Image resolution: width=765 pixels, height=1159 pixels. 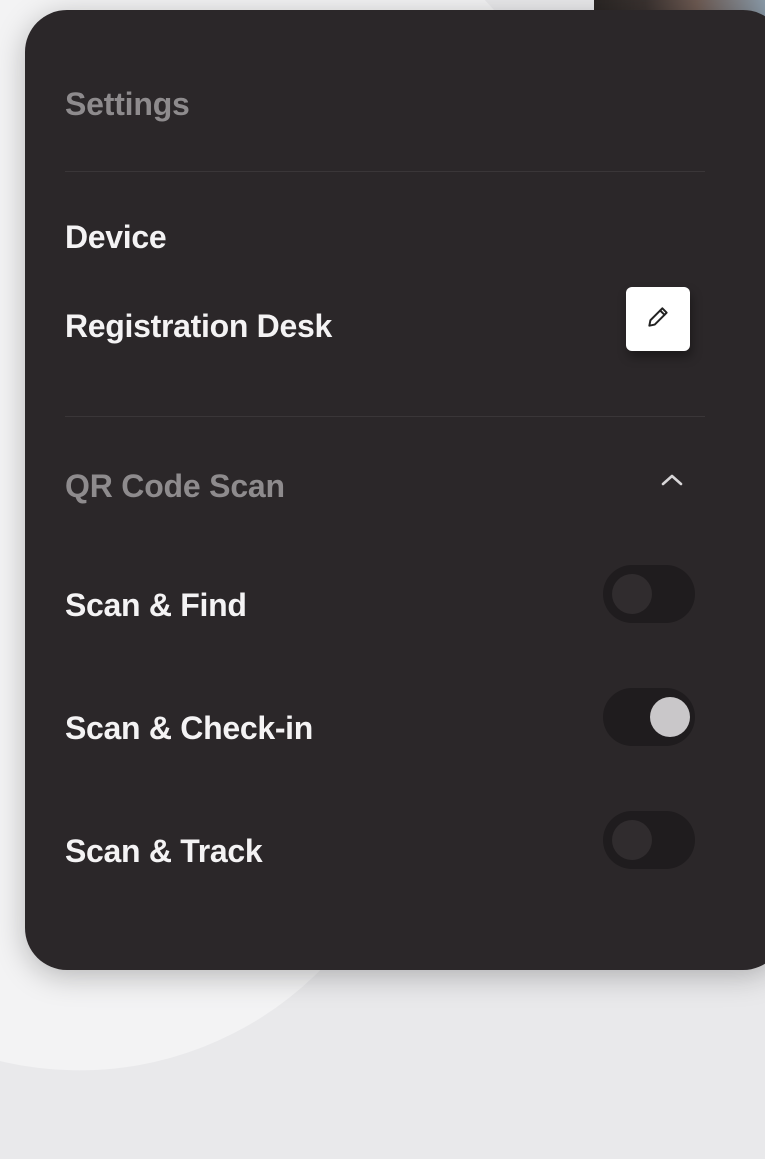 I want to click on edit-device-button, so click(x=658, y=319).